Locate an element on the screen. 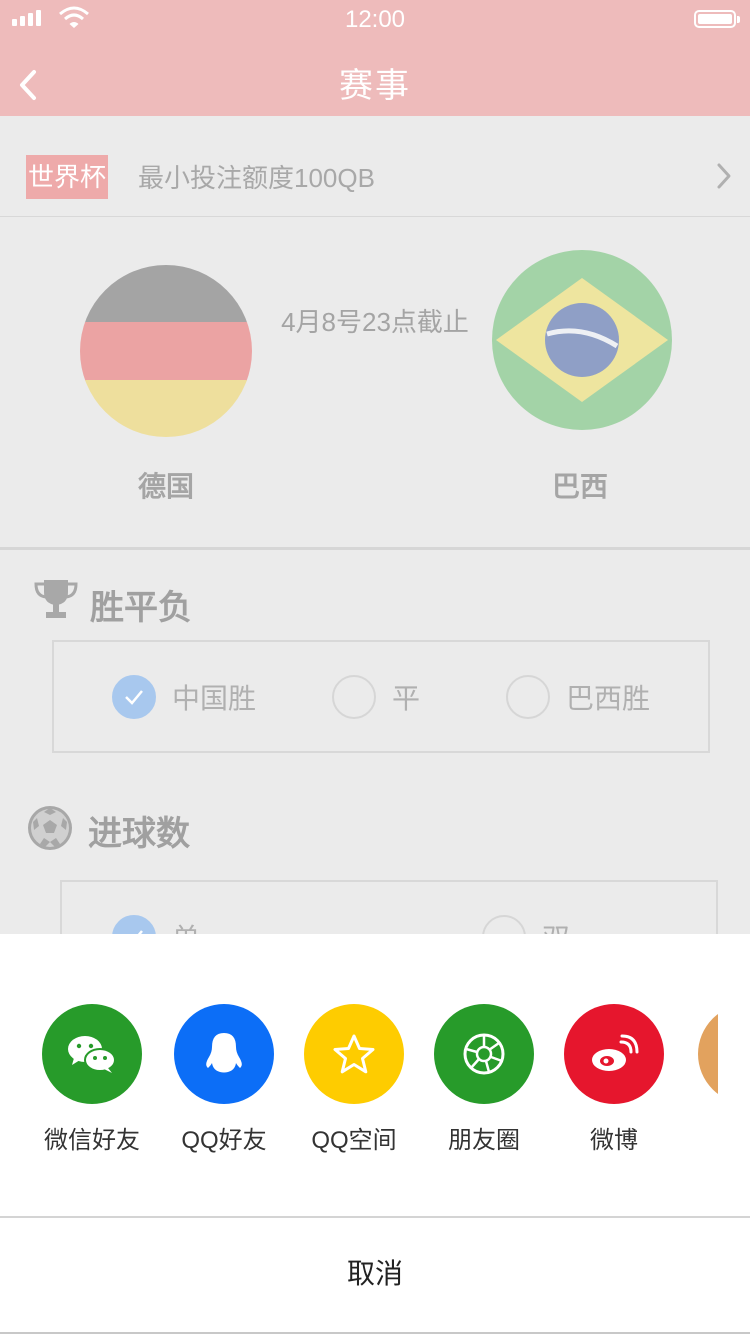 The width and height of the screenshot is (750, 1334). share-more-partial: 微 is located at coordinates (700, 1079).